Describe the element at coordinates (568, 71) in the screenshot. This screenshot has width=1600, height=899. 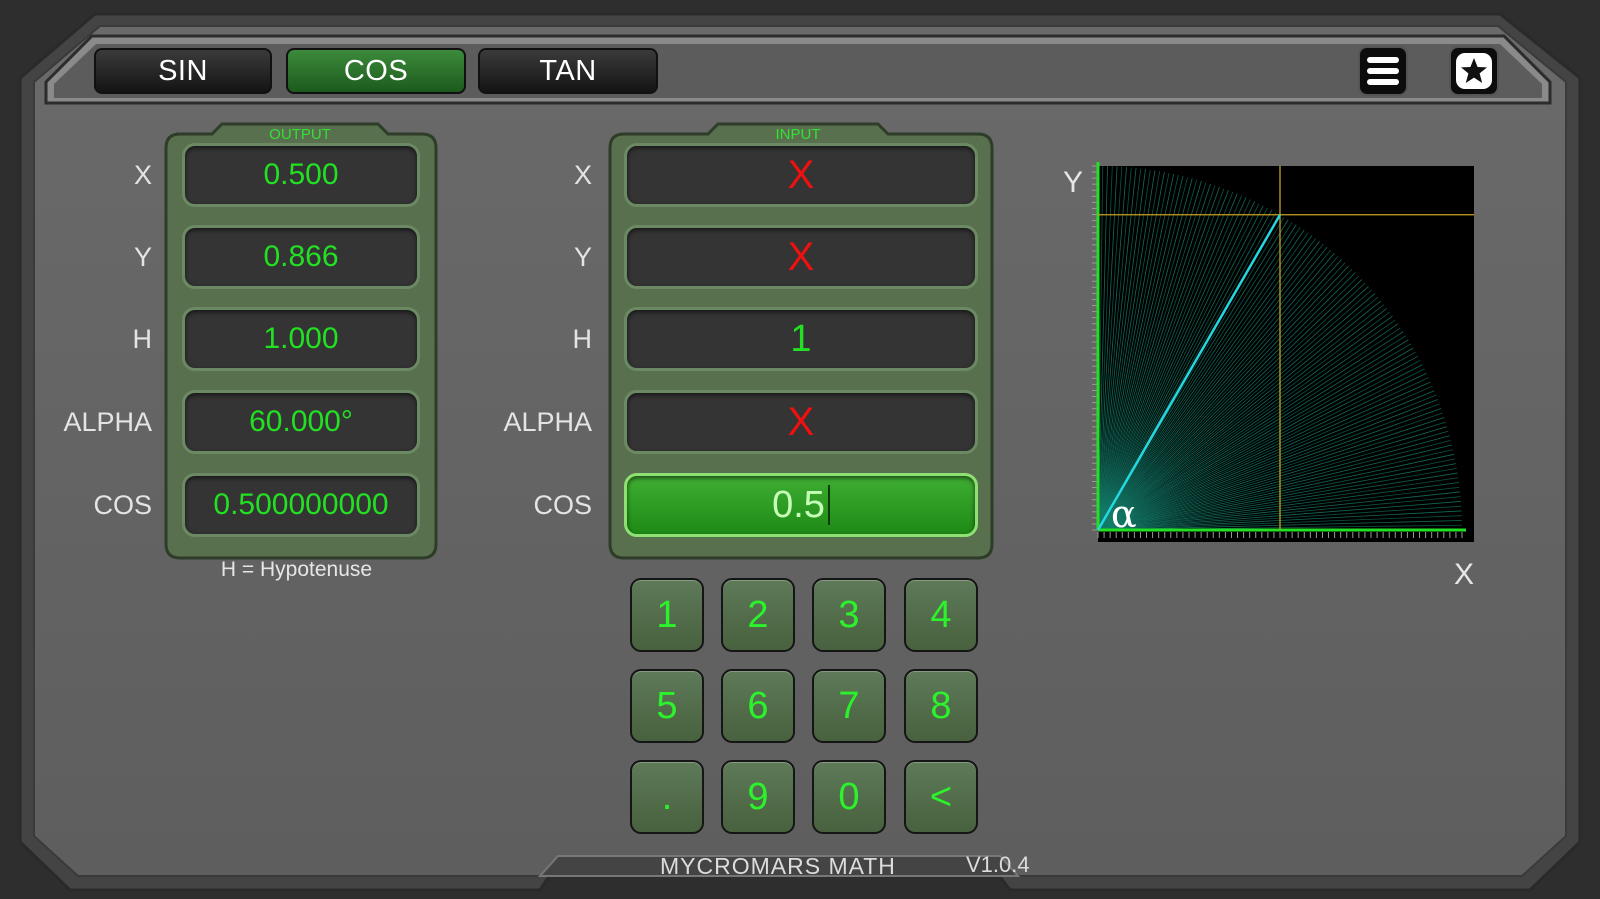
I see `tab-tan: TAN` at that location.